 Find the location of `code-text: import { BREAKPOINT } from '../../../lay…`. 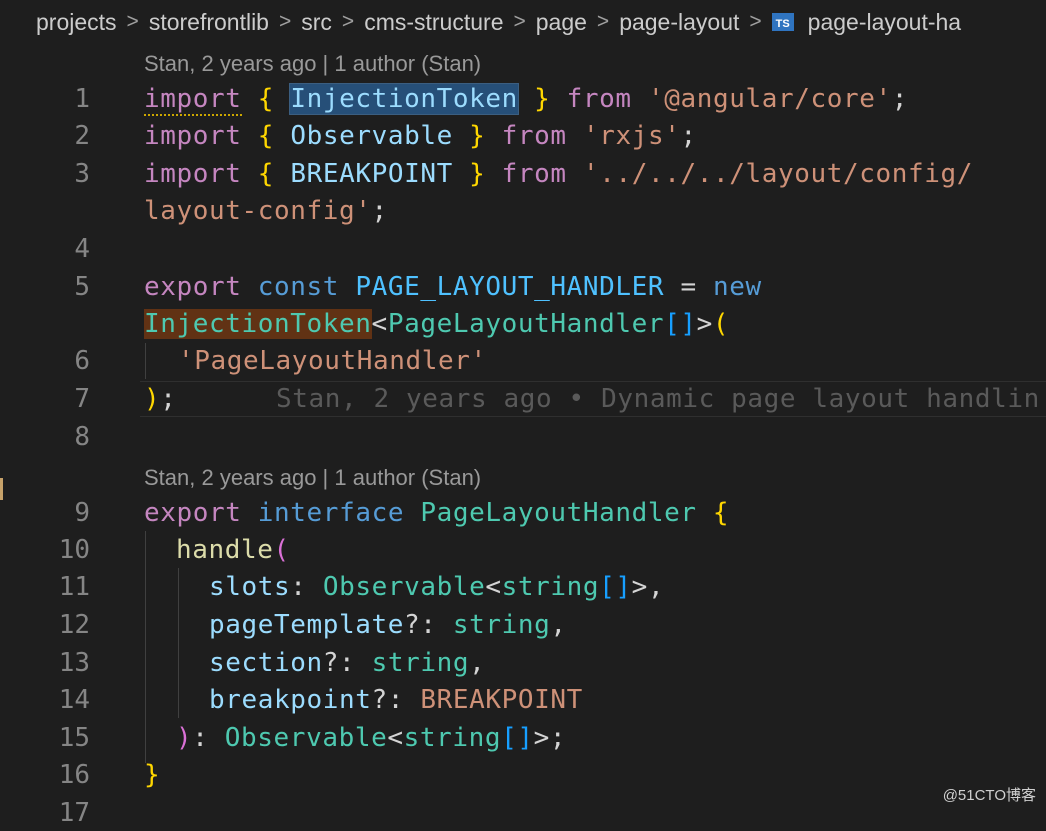

code-text: import { BREAKPOINT } from '../../../lay… is located at coordinates (559, 173).